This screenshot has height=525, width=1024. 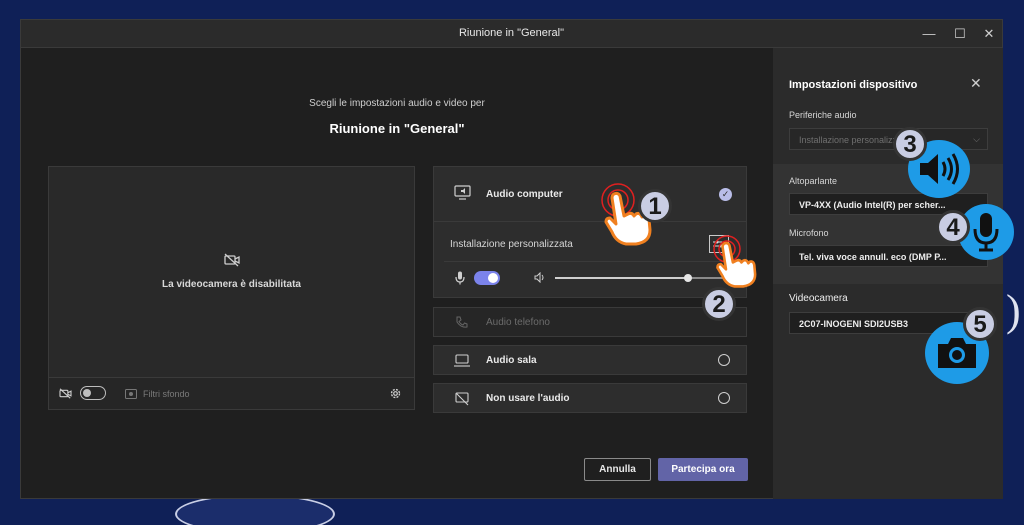 What do you see at coordinates (395, 393) in the screenshot?
I see `settings-gear-icon` at bounding box center [395, 393].